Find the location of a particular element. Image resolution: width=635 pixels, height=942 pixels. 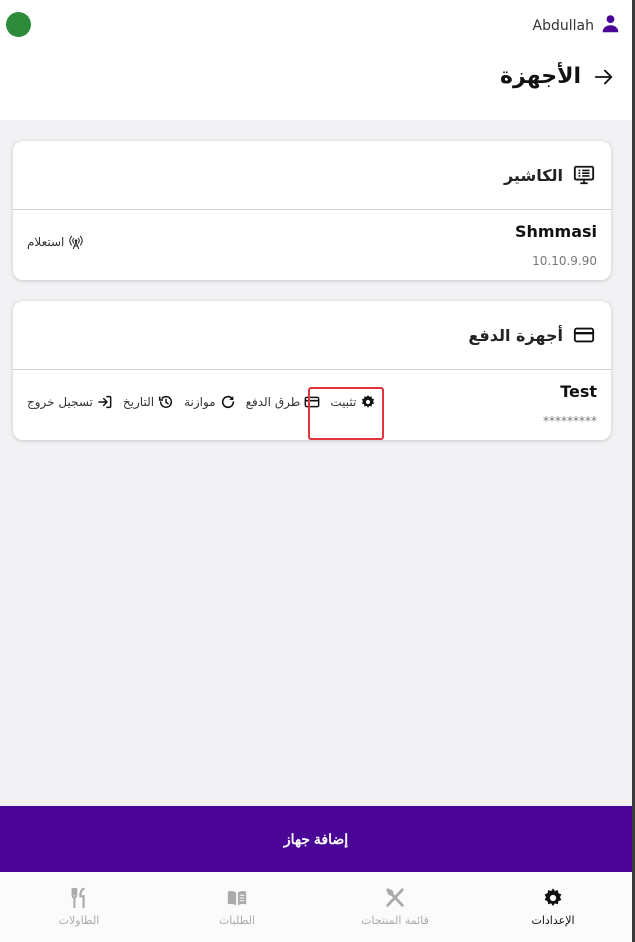

payment-device-secret: ********* is located at coordinates (570, 421).